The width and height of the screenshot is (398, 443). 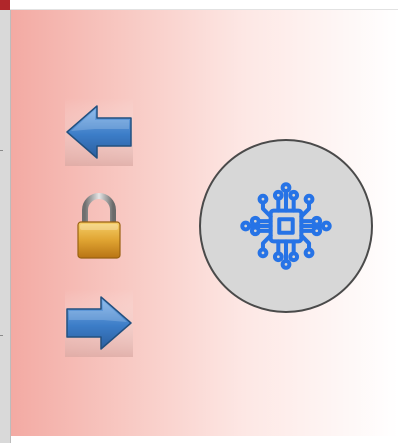 I want to click on circuit-chip-icon, so click(x=286, y=226).